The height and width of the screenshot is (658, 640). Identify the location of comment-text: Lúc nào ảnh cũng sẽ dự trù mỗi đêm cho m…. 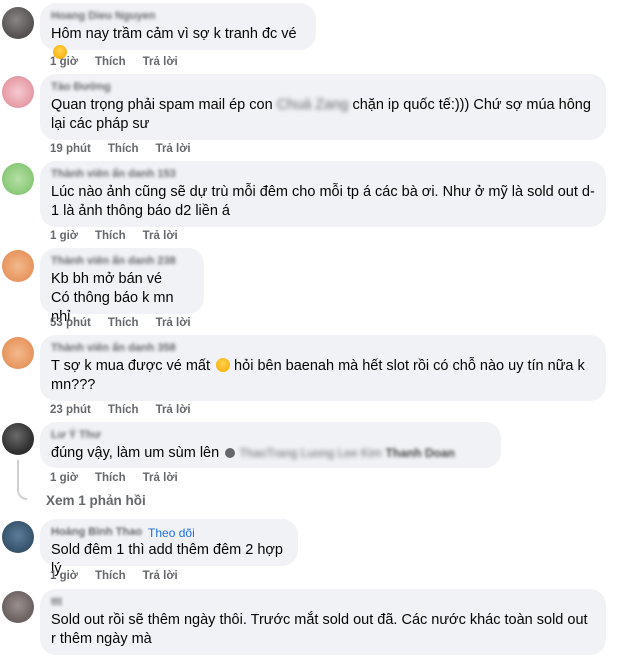
(323, 201).